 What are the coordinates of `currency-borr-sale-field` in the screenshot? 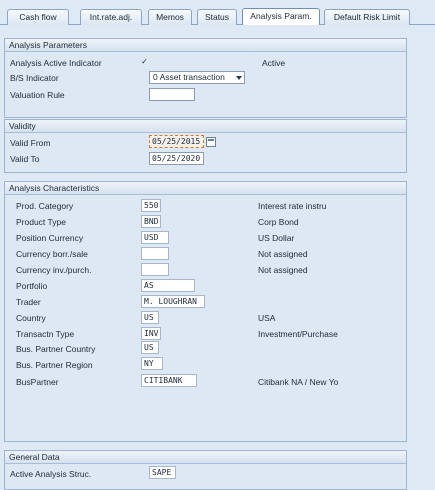 It's located at (155, 253).